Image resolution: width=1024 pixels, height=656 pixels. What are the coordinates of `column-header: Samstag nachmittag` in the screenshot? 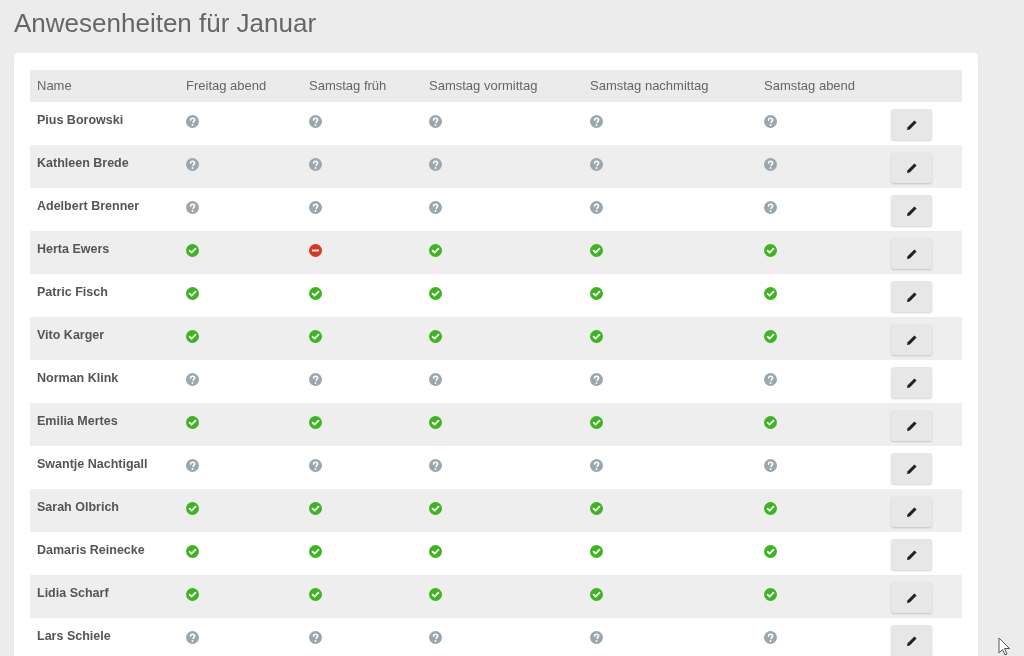 It's located at (649, 86).